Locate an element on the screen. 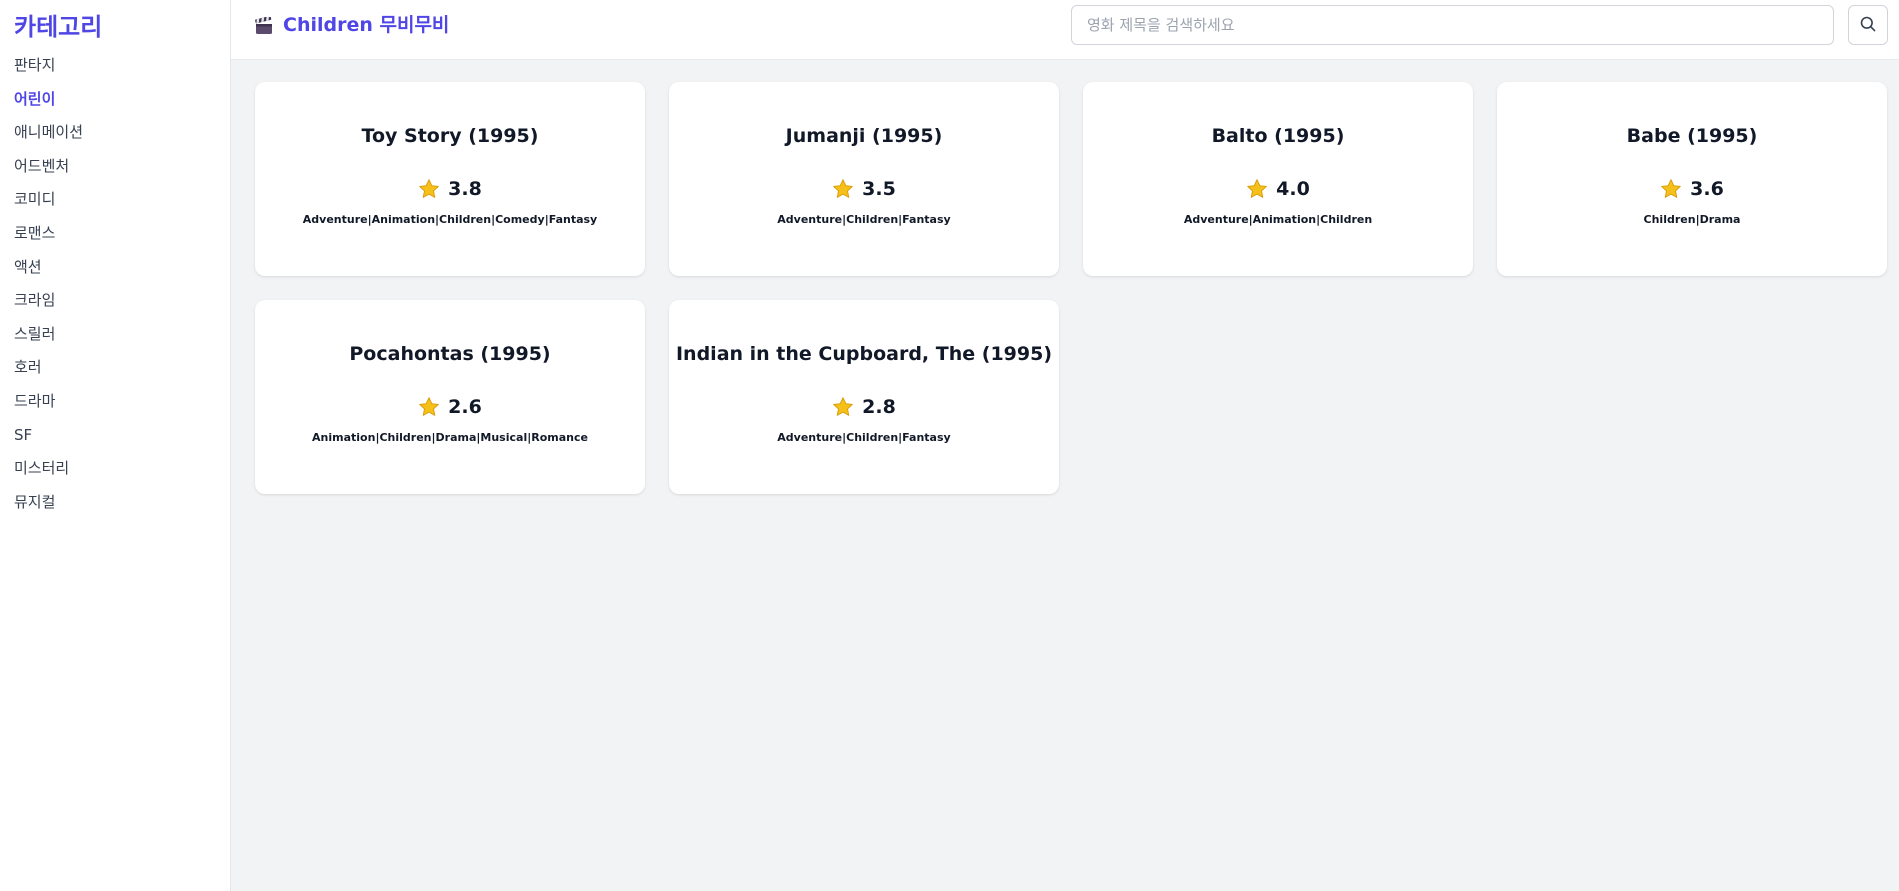  movie-title: Jumanji (1995) is located at coordinates (864, 136).